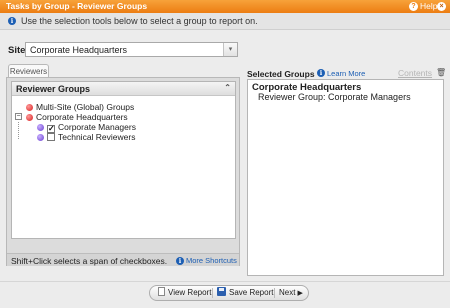 The height and width of the screenshot is (308, 450). I want to click on selected-groups-title: Selected Groups, so click(281, 74).